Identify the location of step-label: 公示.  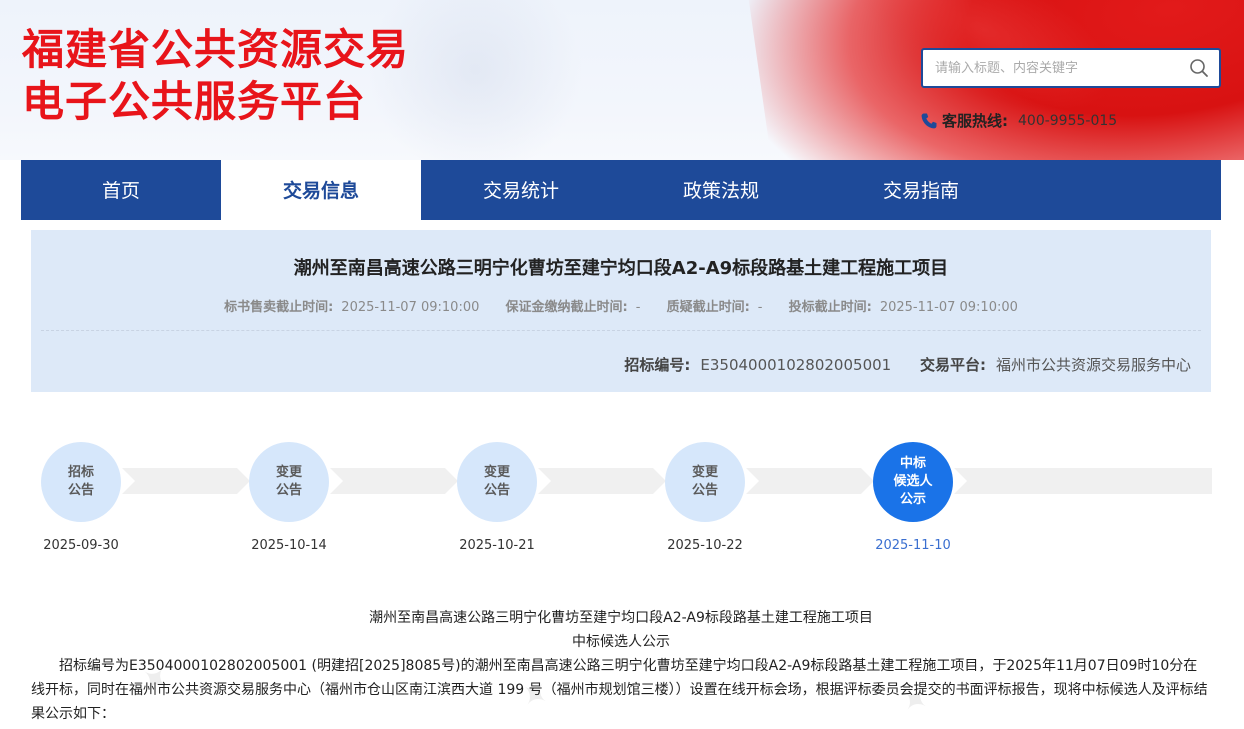
(912, 499).